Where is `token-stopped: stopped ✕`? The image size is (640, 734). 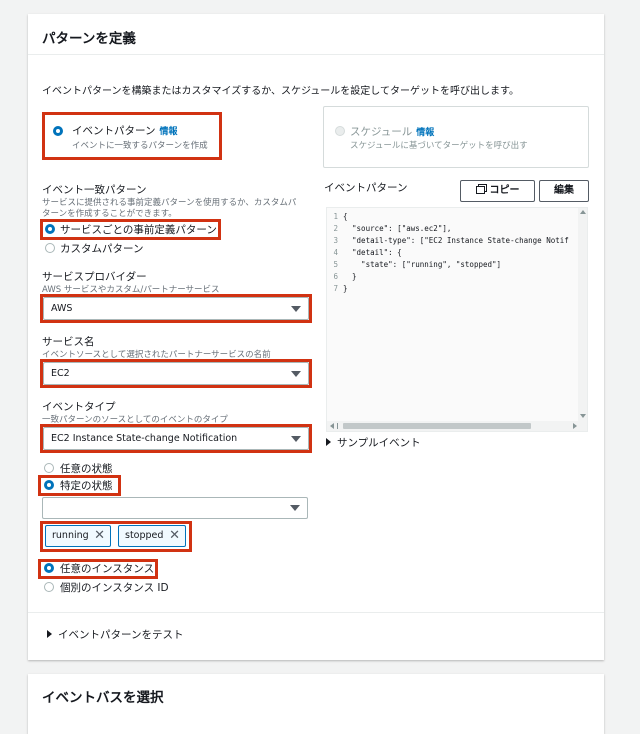
token-stopped: stopped ✕ is located at coordinates (152, 536).